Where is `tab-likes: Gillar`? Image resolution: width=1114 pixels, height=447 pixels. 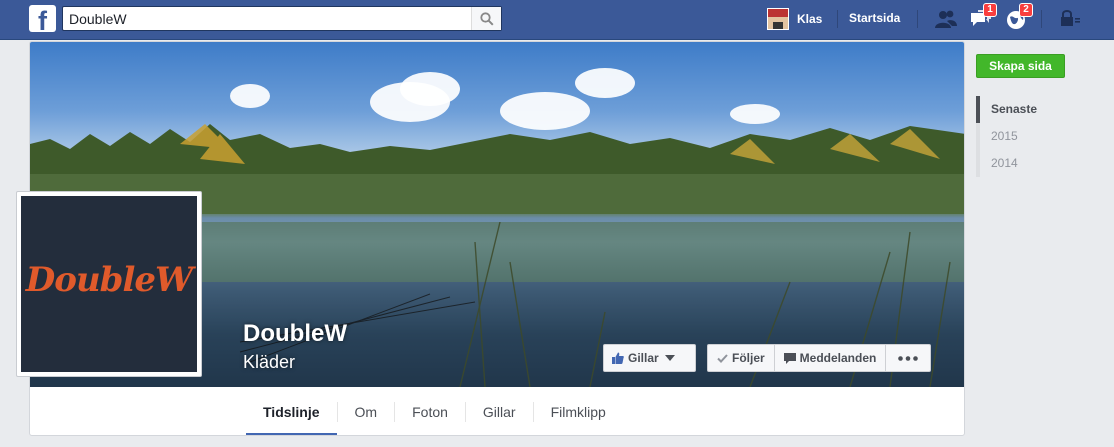 tab-likes: Gillar is located at coordinates (499, 411).